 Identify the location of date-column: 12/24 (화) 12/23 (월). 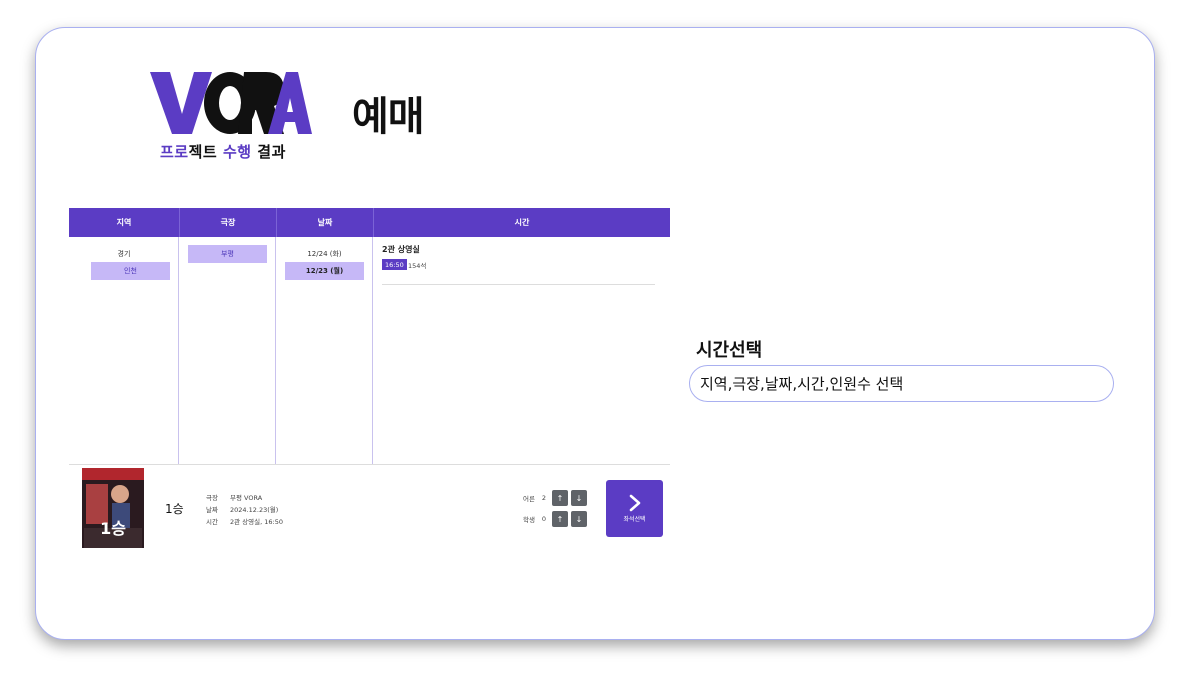
(324, 351).